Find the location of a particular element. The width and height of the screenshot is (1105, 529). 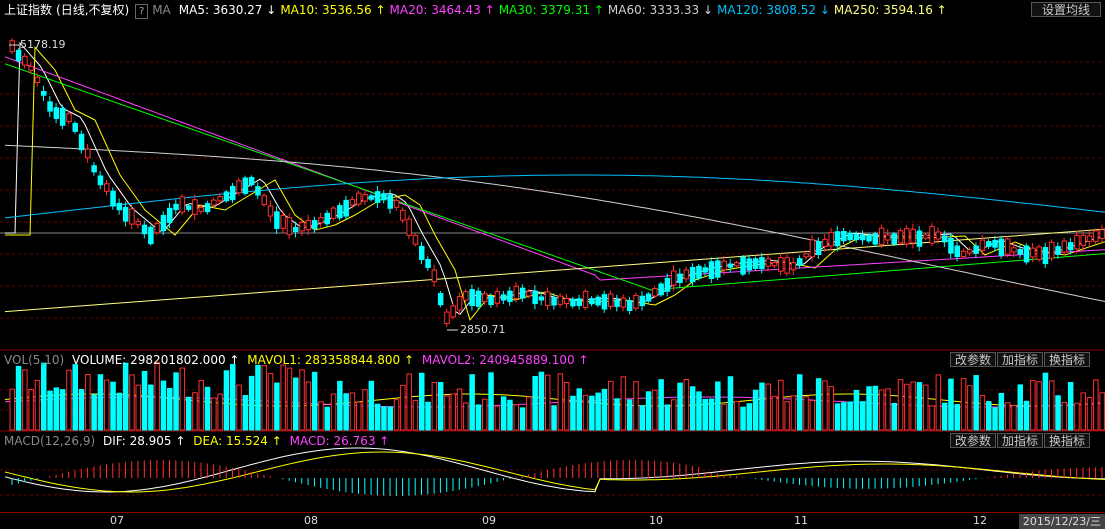

macd-edit-params-button: 改参数 is located at coordinates (973, 440).